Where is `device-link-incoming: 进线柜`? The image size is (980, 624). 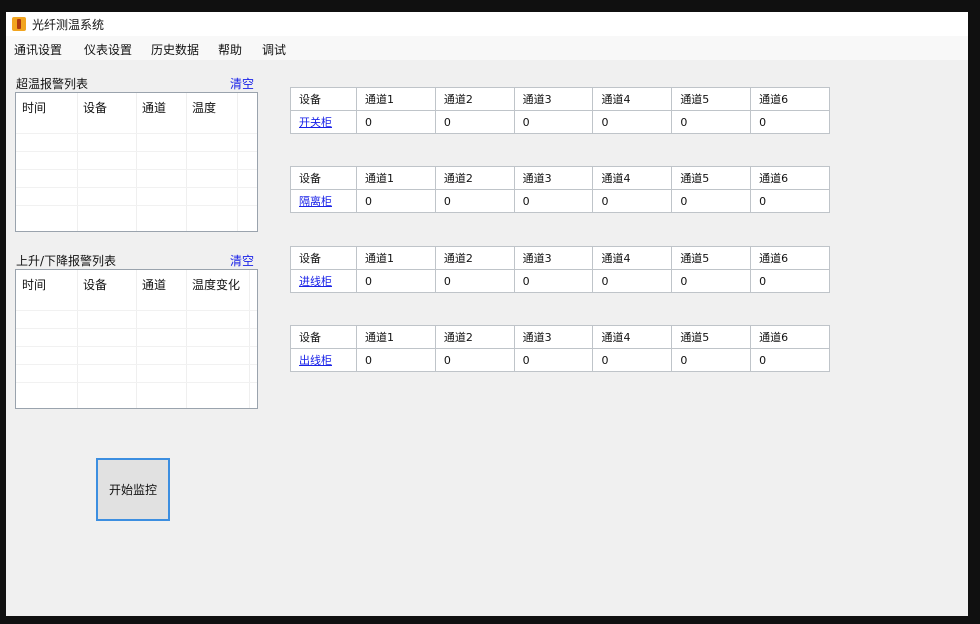
device-link-incoming: 进线柜 is located at coordinates (315, 281).